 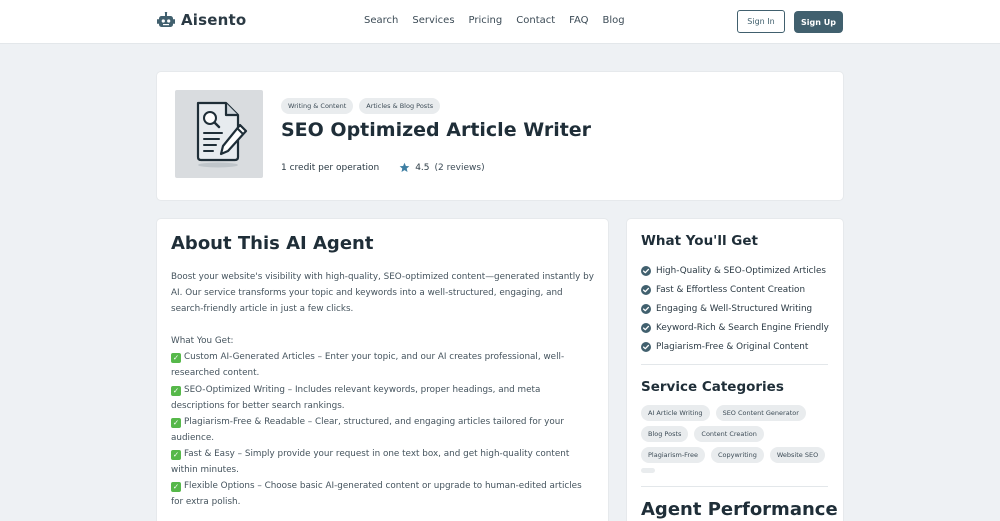 I want to click on category-tag-overflow, so click(x=648, y=470).